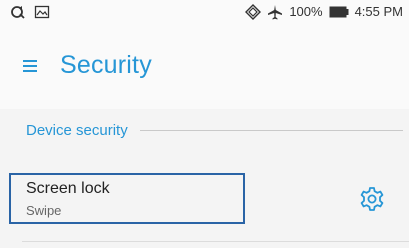 This screenshot has height=248, width=409. Describe the element at coordinates (44, 210) in the screenshot. I see `screen-lock-subtitle: Swipe` at that location.